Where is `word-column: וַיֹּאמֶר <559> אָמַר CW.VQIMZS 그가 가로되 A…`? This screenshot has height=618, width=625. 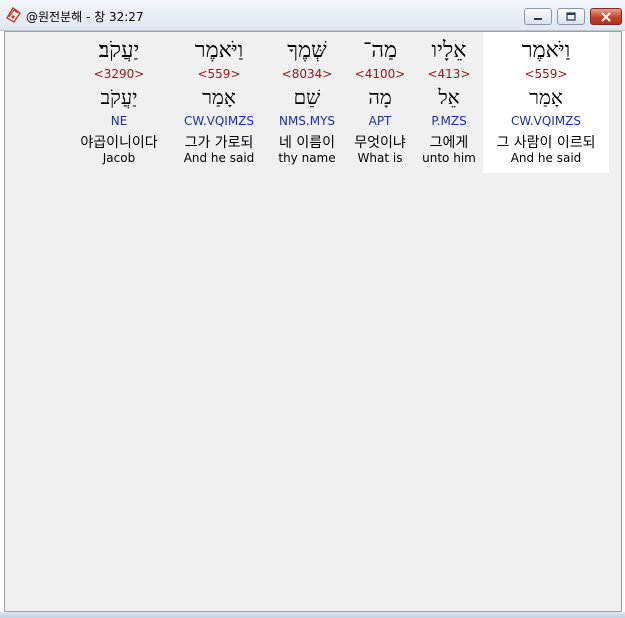 word-column: וַיֹּאמֶר <559> אָמַר CW.VQIMZS 그가 가로되 A… is located at coordinates (219, 102).